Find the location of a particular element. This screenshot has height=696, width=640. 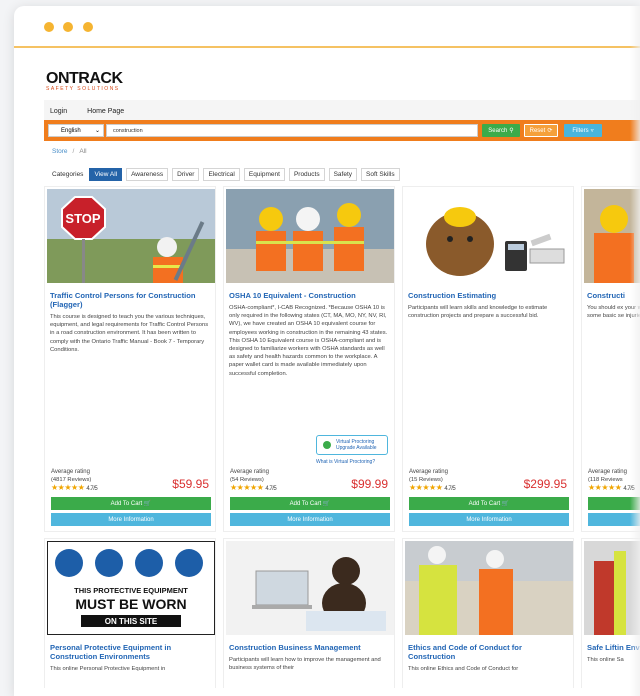

reset-button-label: Reset is located at coordinates (537, 130).